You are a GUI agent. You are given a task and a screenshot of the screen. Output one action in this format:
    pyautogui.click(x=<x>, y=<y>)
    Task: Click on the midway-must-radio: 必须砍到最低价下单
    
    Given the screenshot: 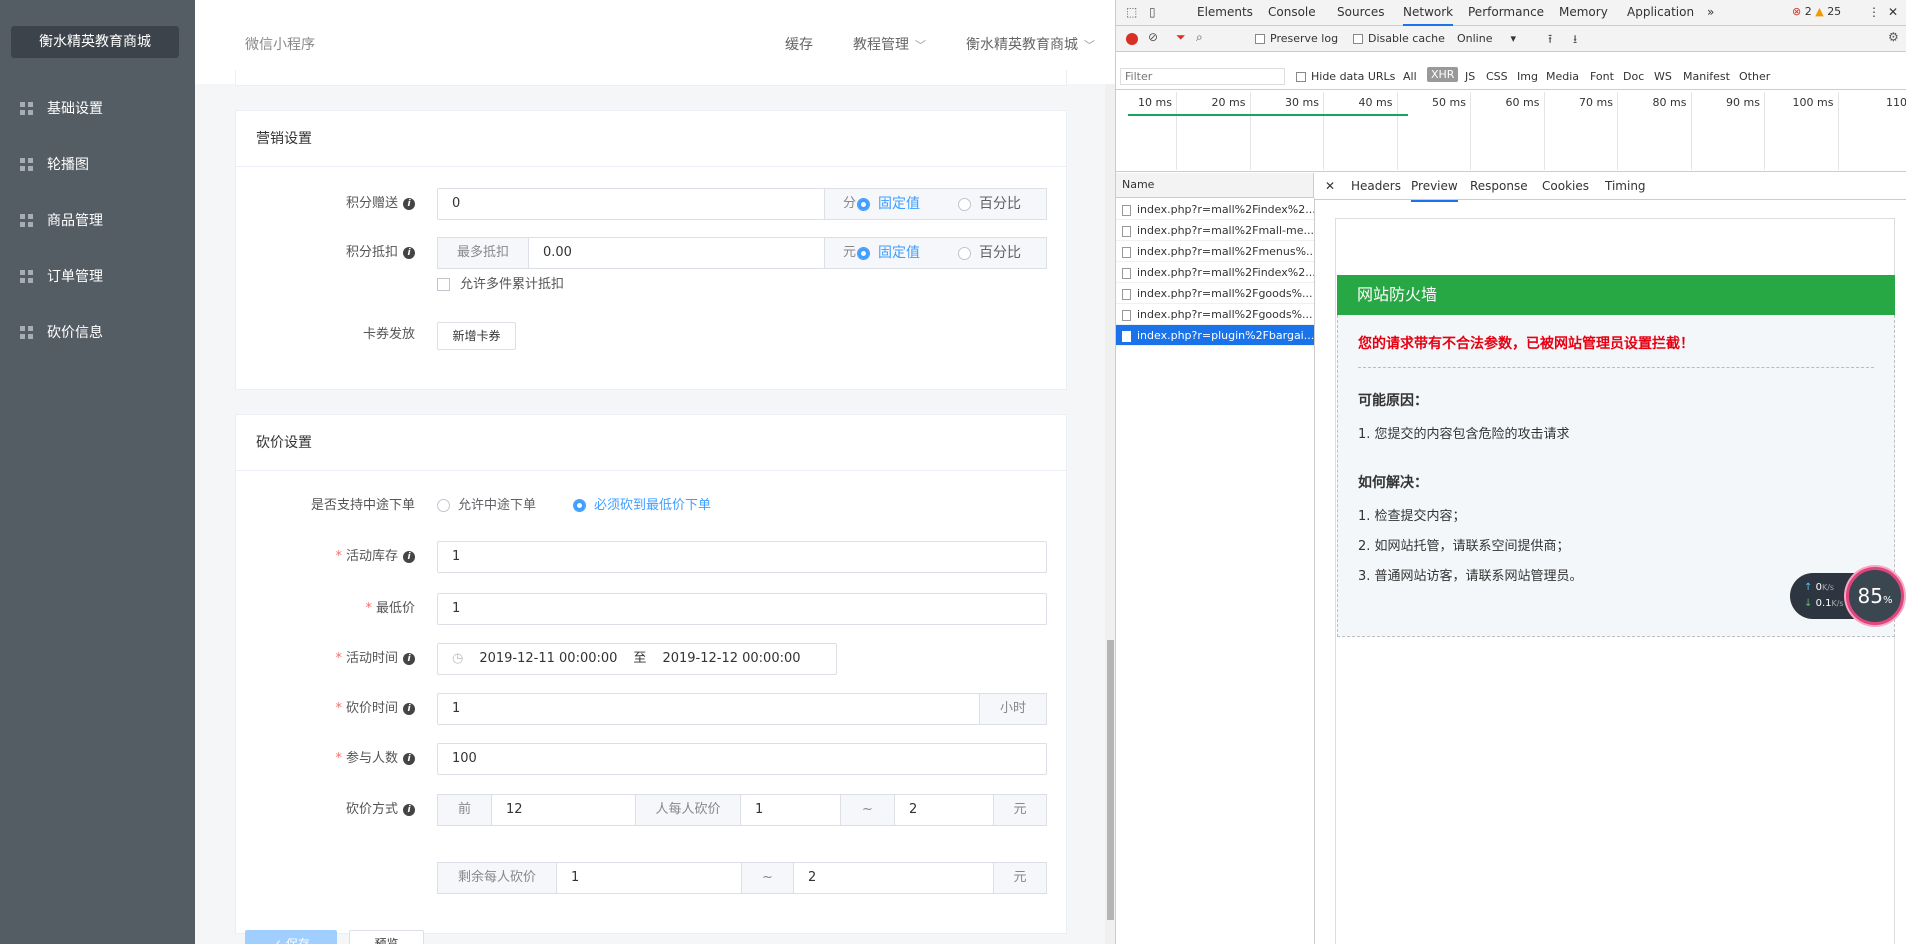 What is the action you would take?
    pyautogui.click(x=642, y=506)
    